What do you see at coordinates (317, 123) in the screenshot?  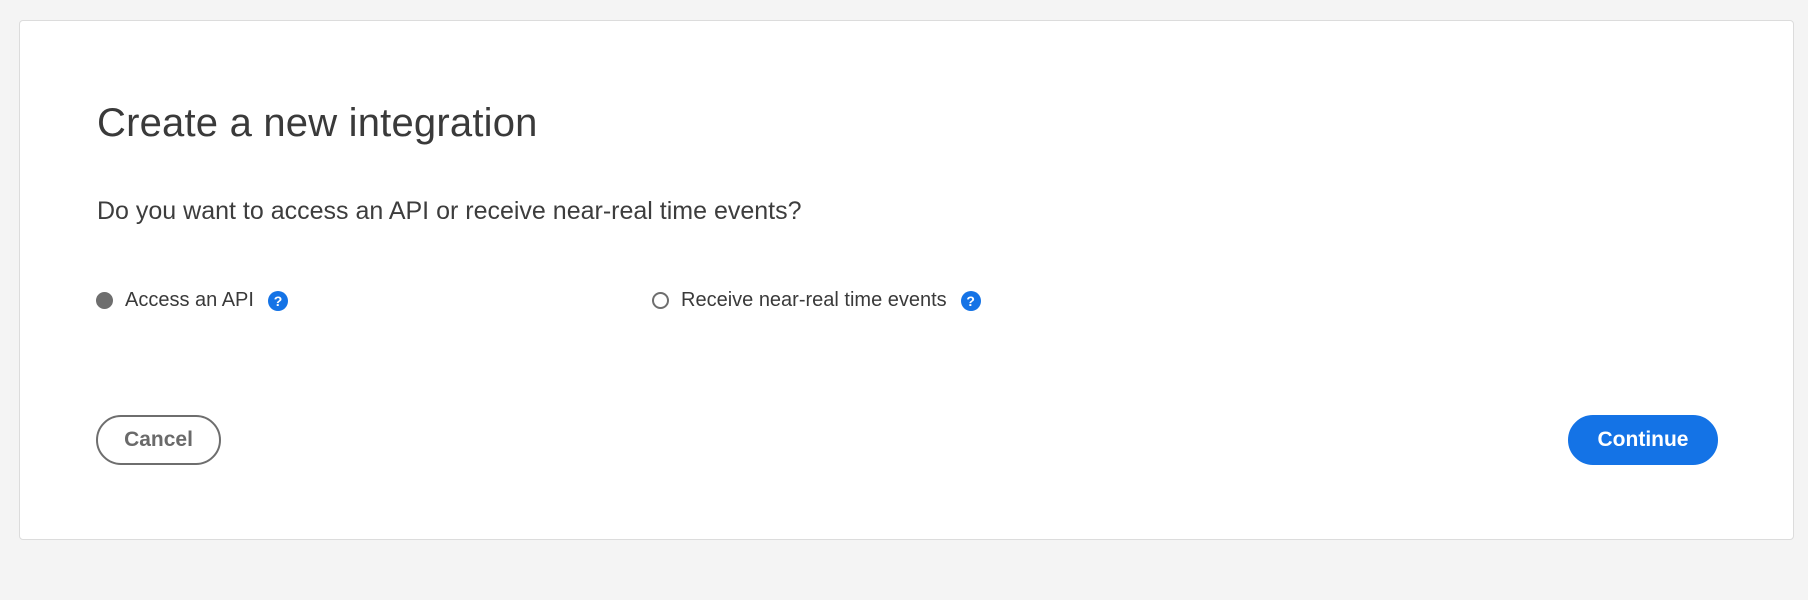 I see `page-title: Create a new integration` at bounding box center [317, 123].